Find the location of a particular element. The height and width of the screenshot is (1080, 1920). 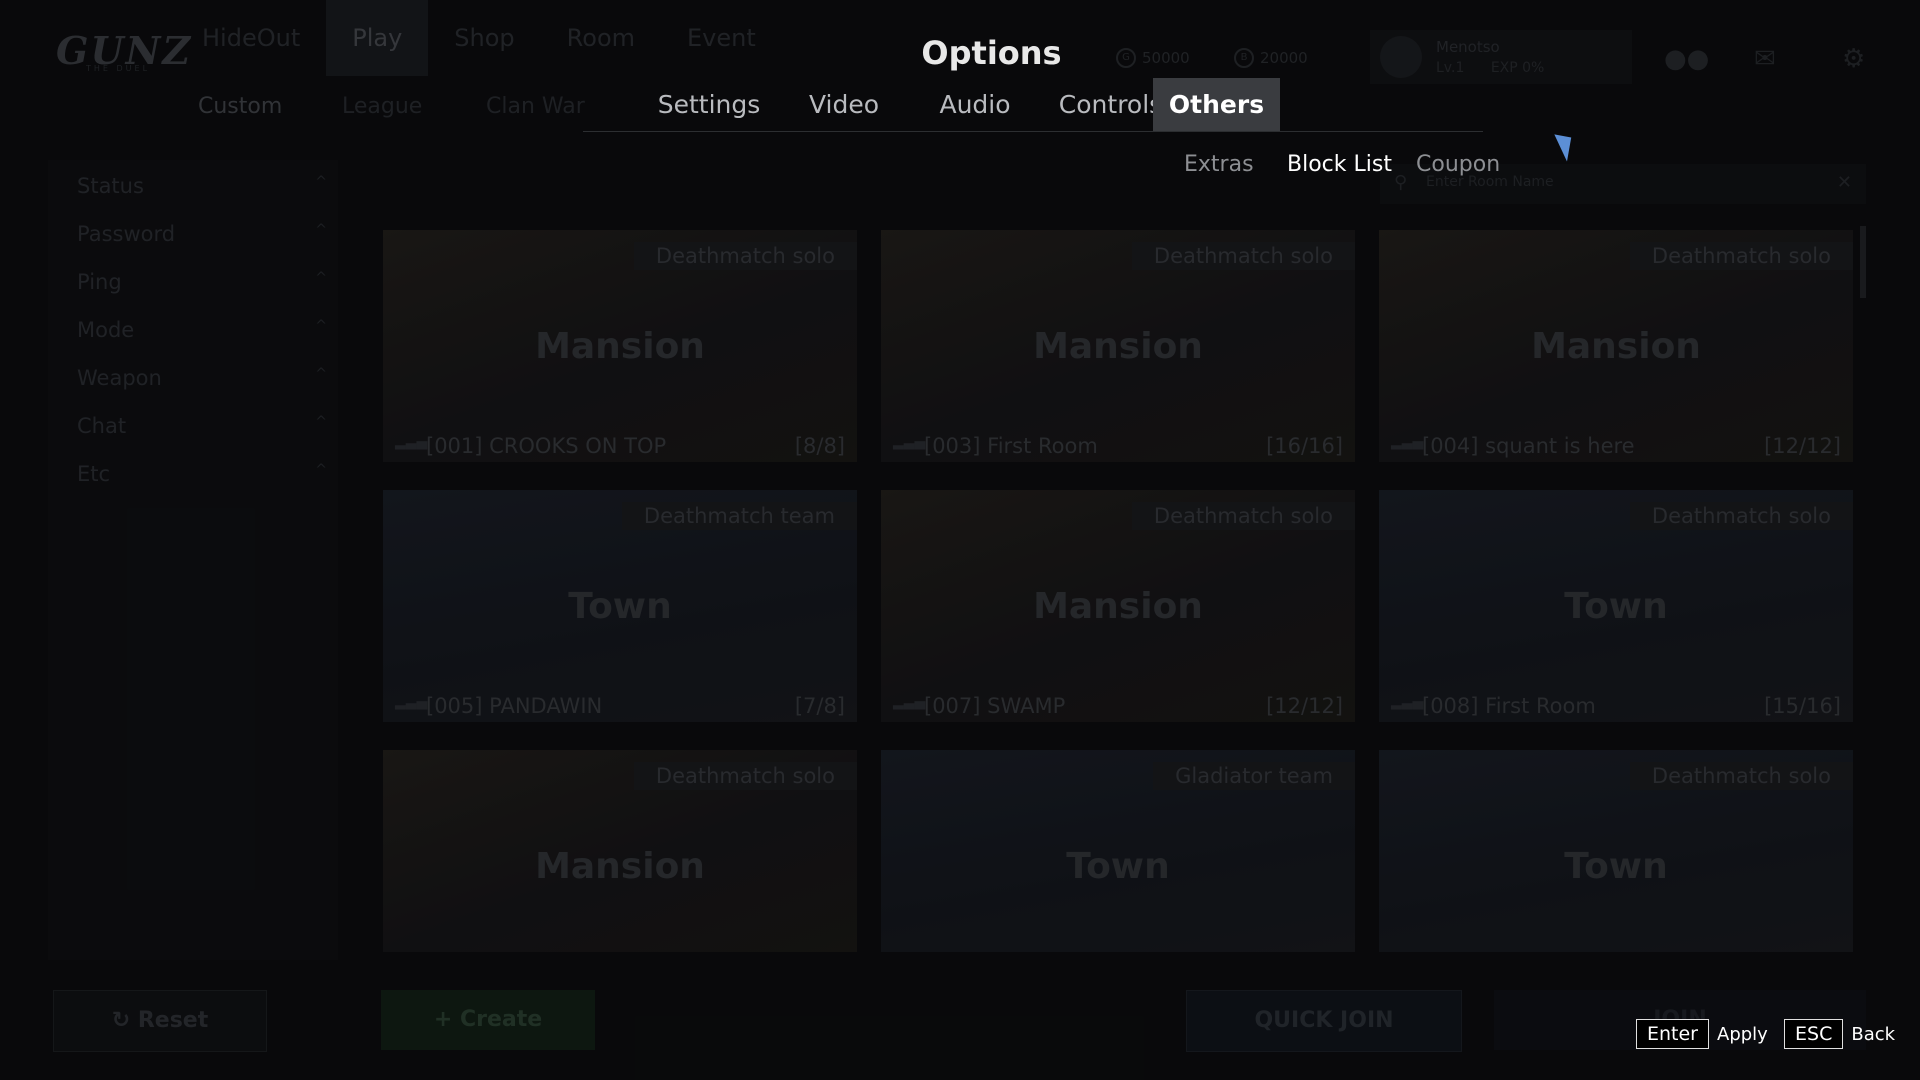

tab-audio: Audio is located at coordinates (975, 105).